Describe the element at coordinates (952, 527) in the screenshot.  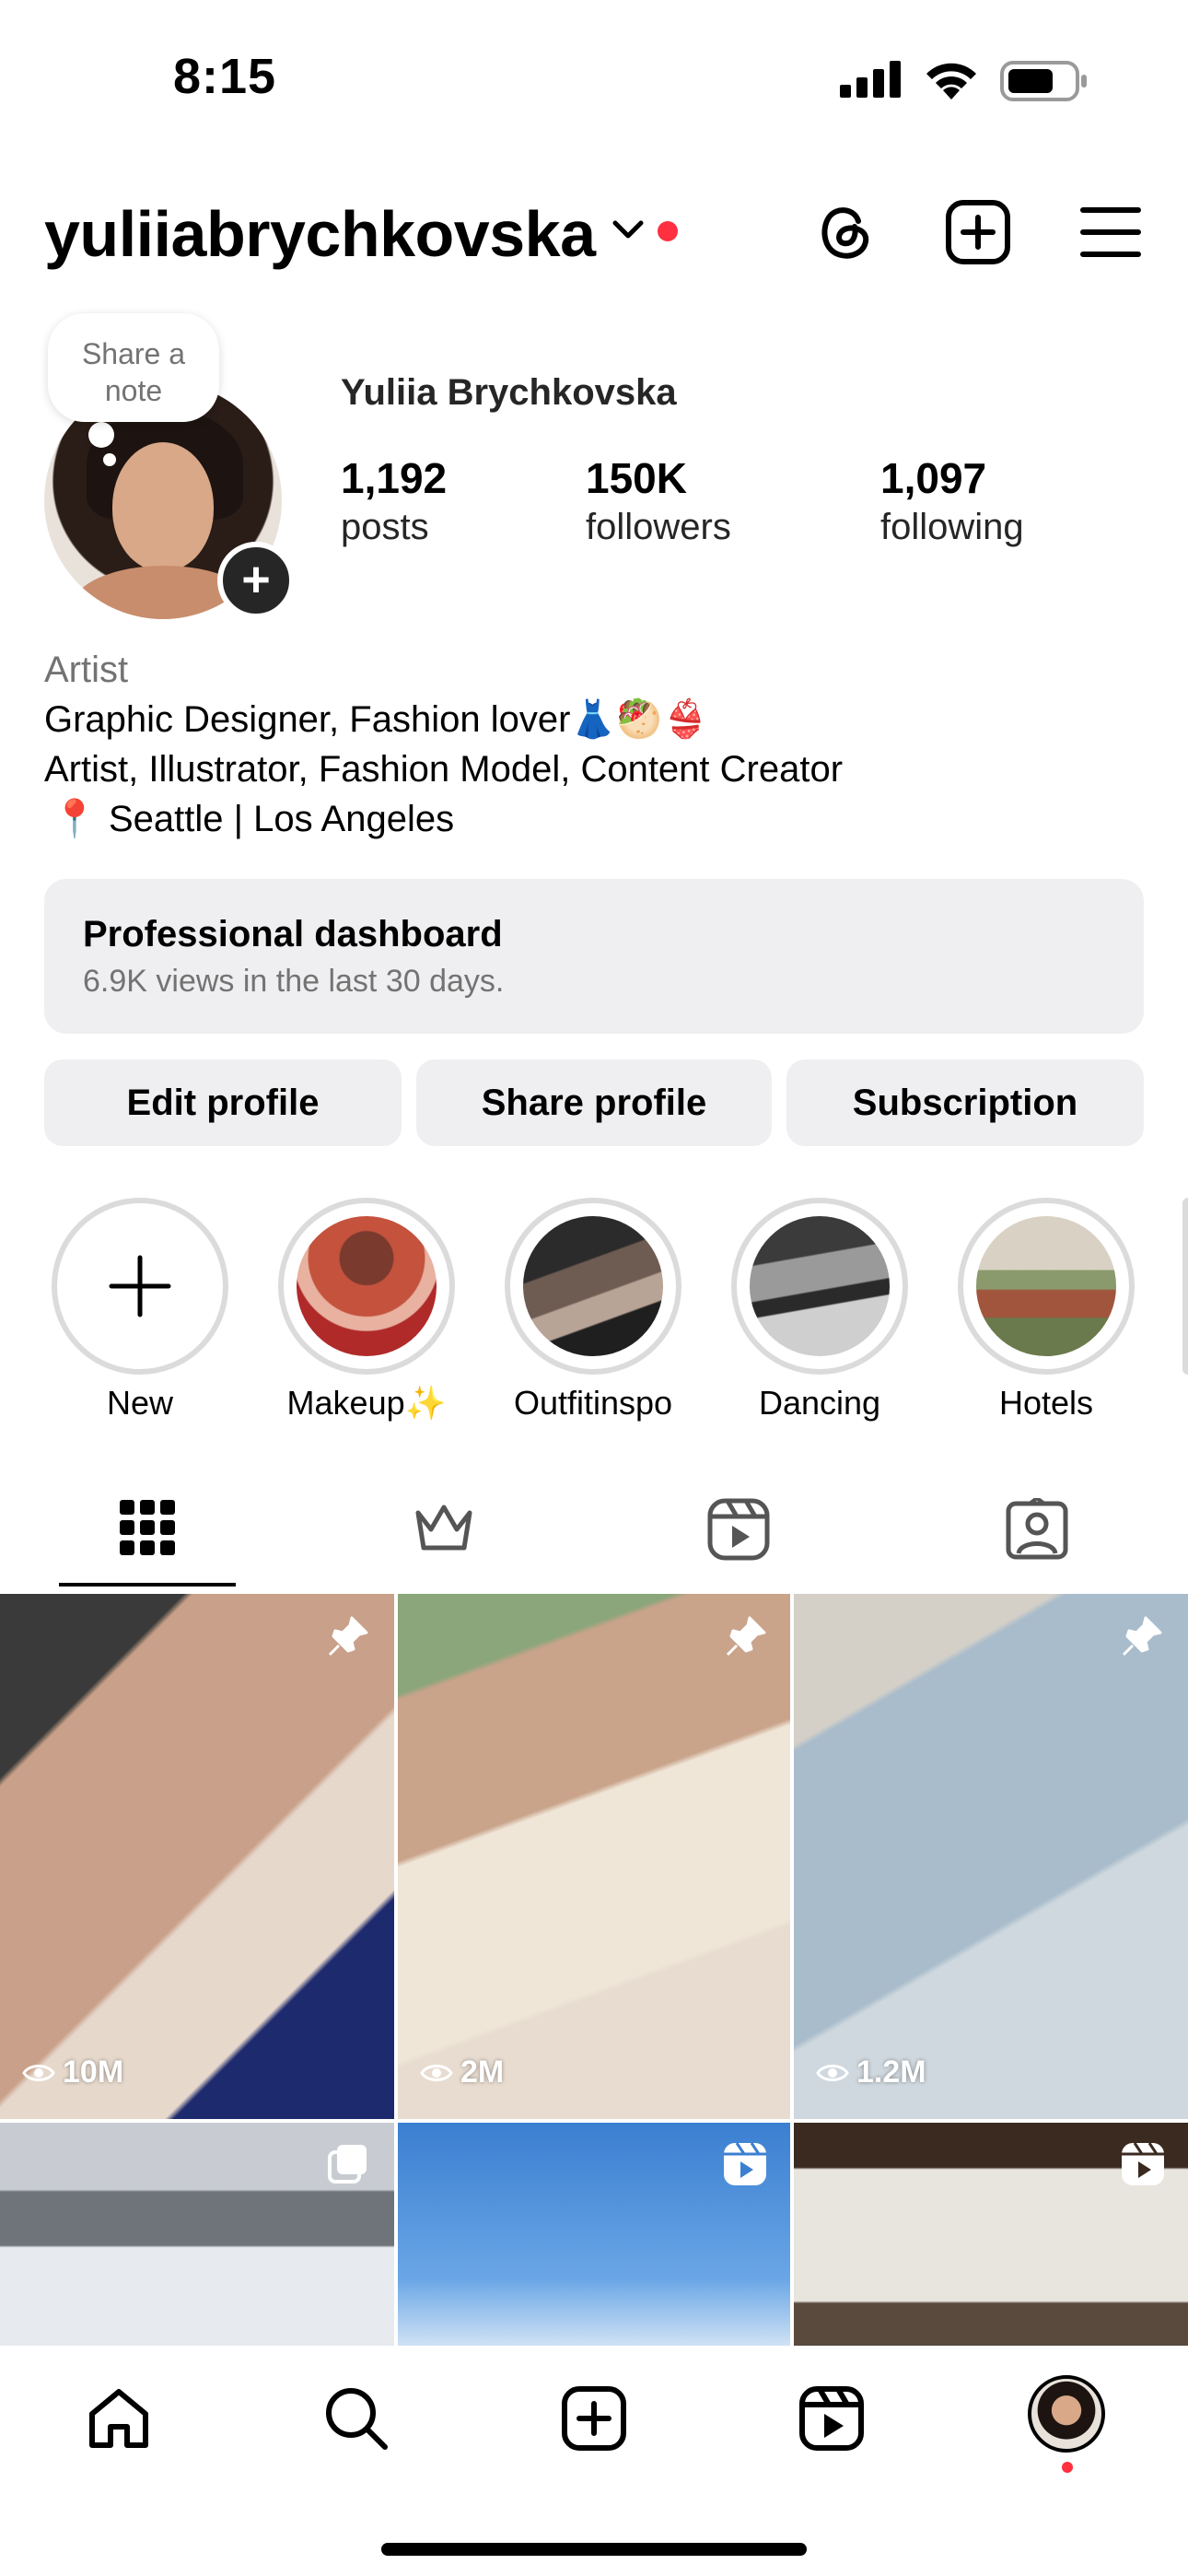
I see `following-label: following` at that location.